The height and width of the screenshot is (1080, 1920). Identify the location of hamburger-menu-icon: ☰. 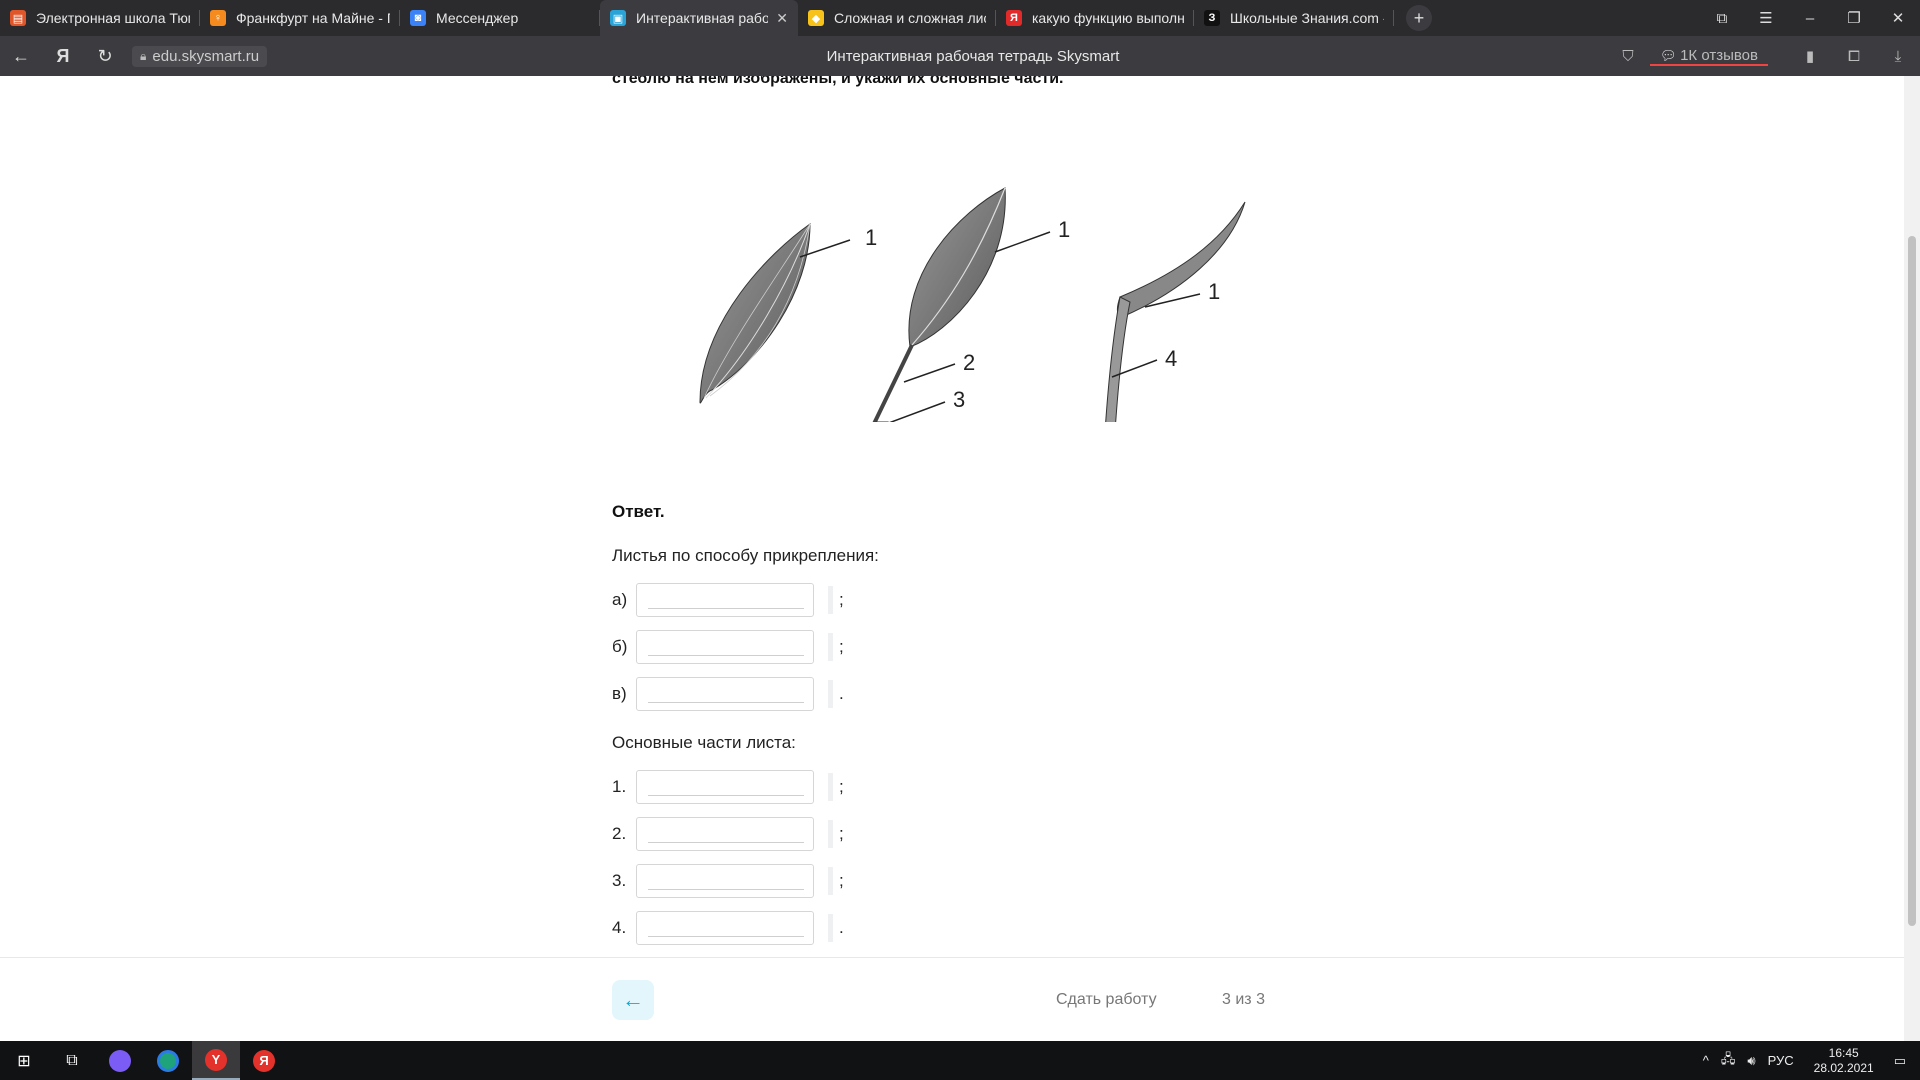
(1766, 18).